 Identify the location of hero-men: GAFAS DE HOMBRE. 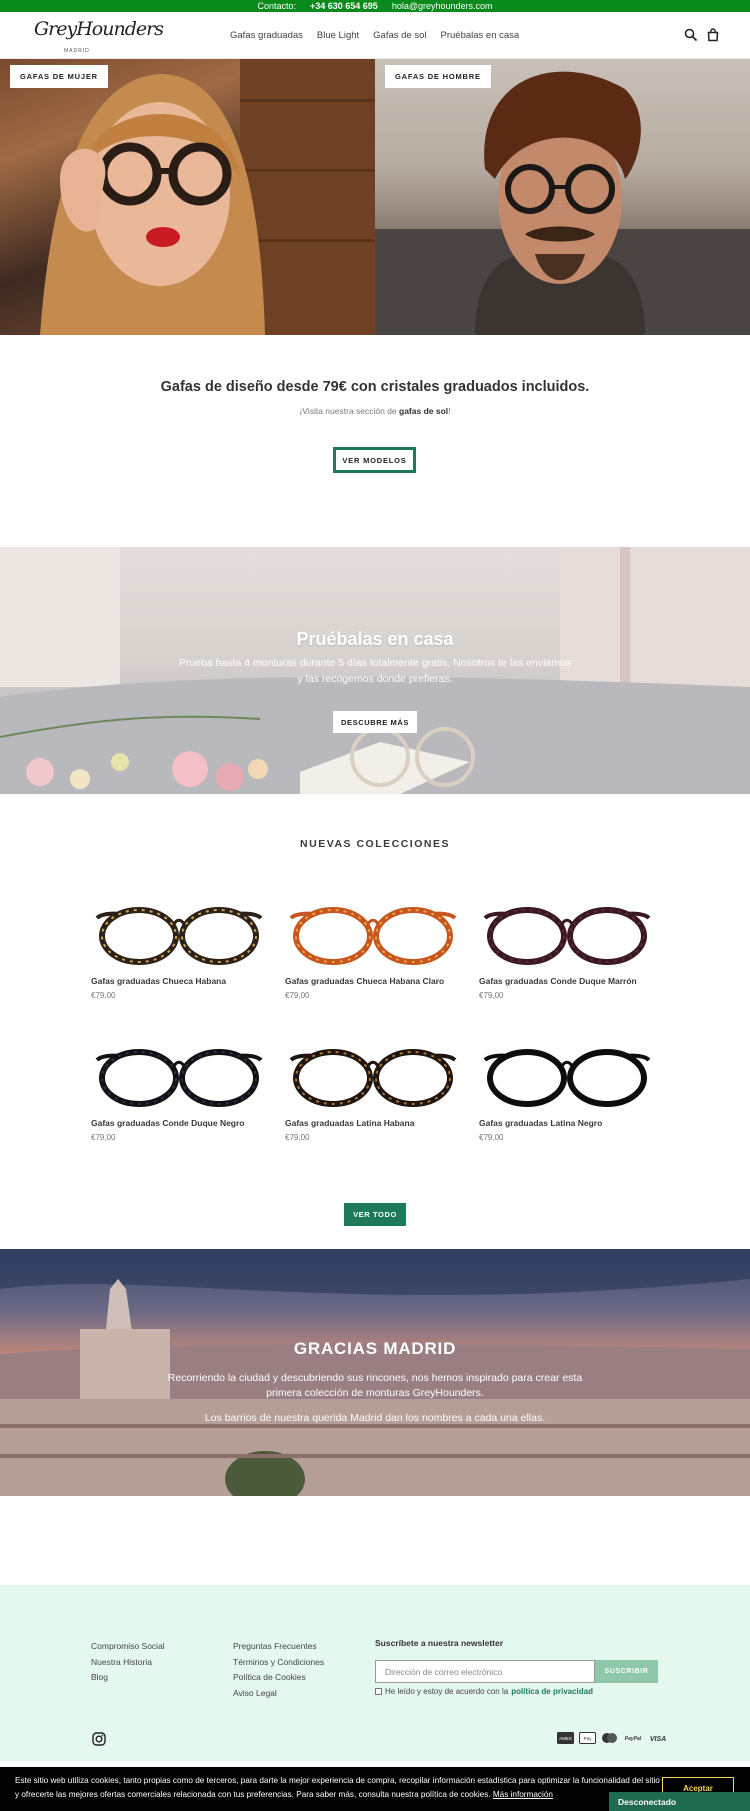
(562, 197).